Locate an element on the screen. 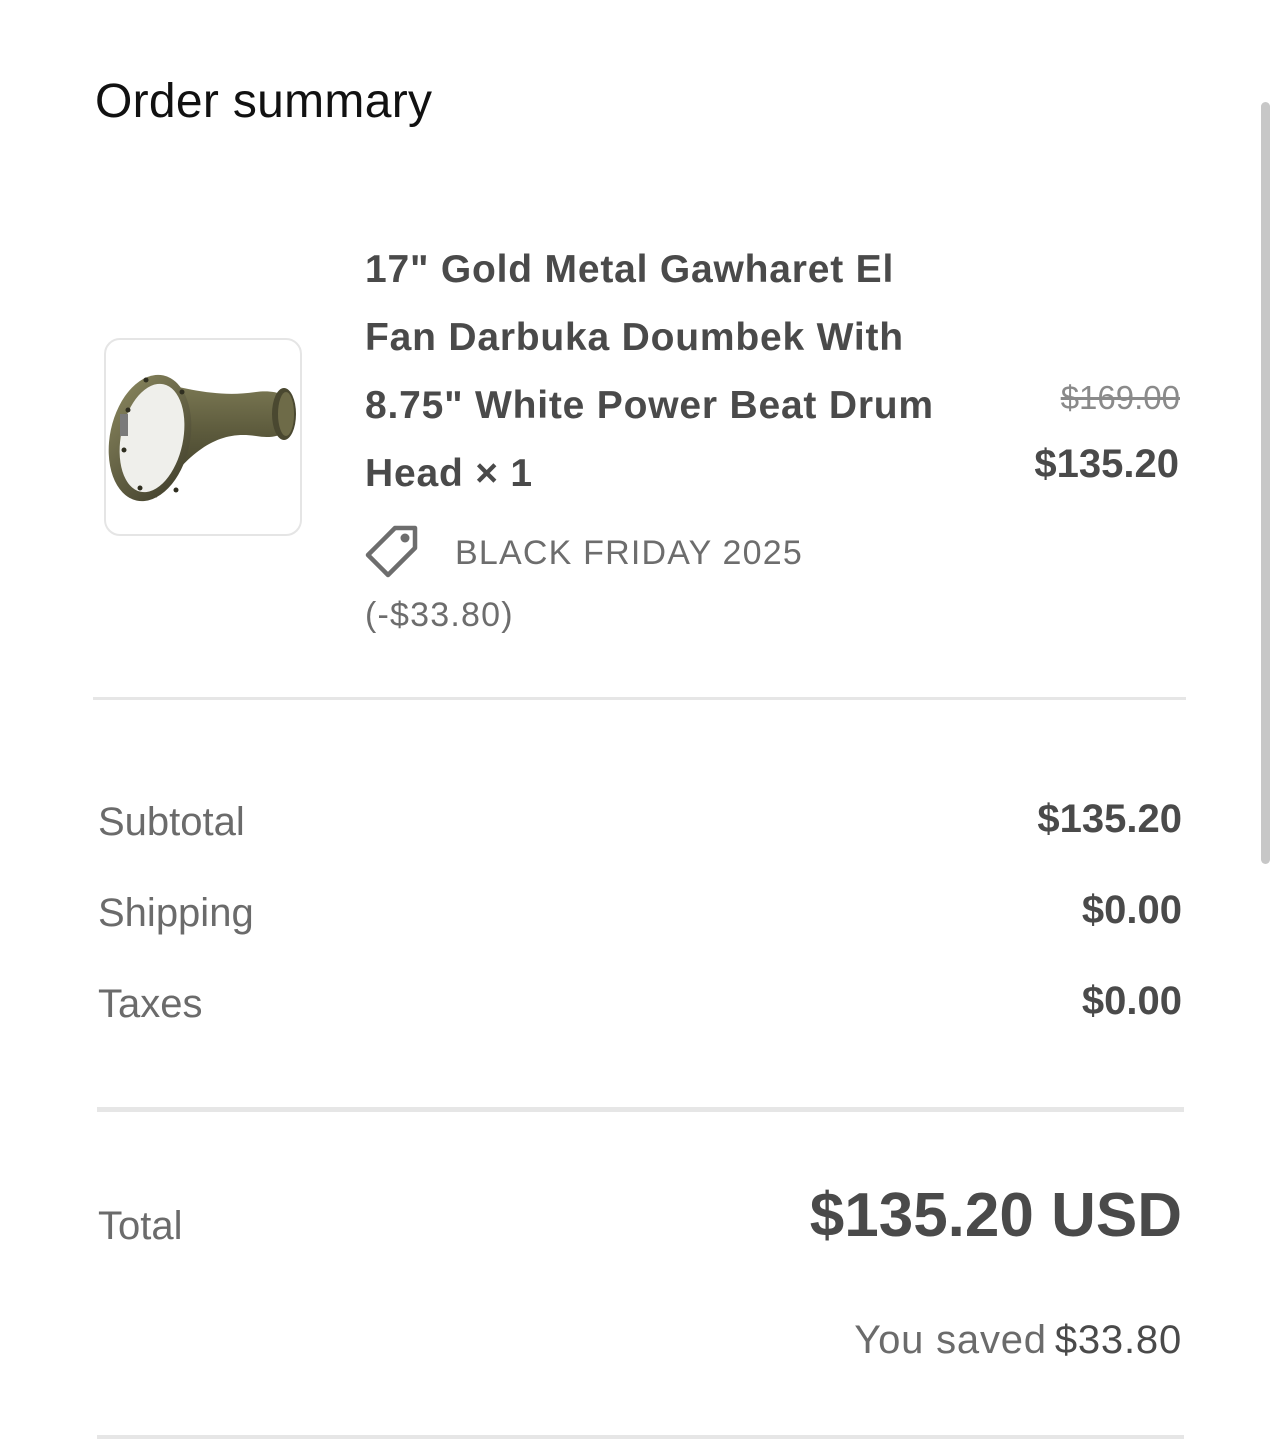 This screenshot has width=1281, height=1440. darbuka-drum-image is located at coordinates (202, 438).